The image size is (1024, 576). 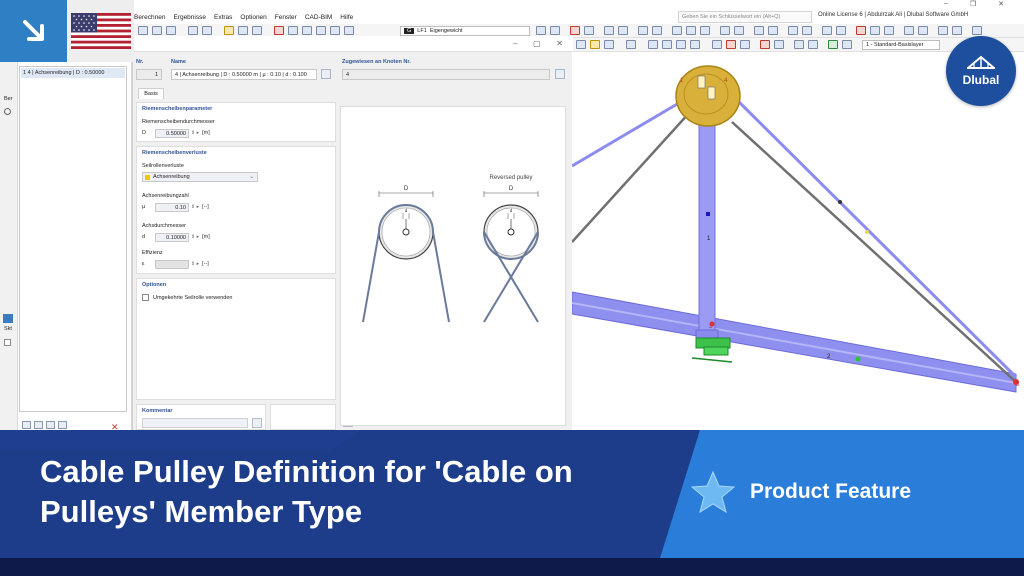 I want to click on section-icon, so click(x=759, y=30).